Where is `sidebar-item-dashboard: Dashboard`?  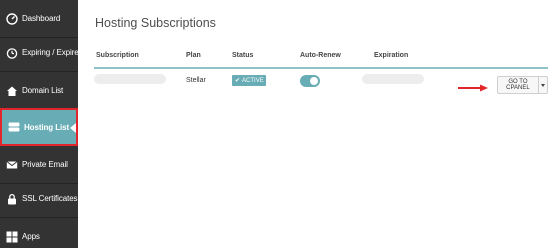
sidebar-item-dashboard: Dashboard is located at coordinates (39, 19).